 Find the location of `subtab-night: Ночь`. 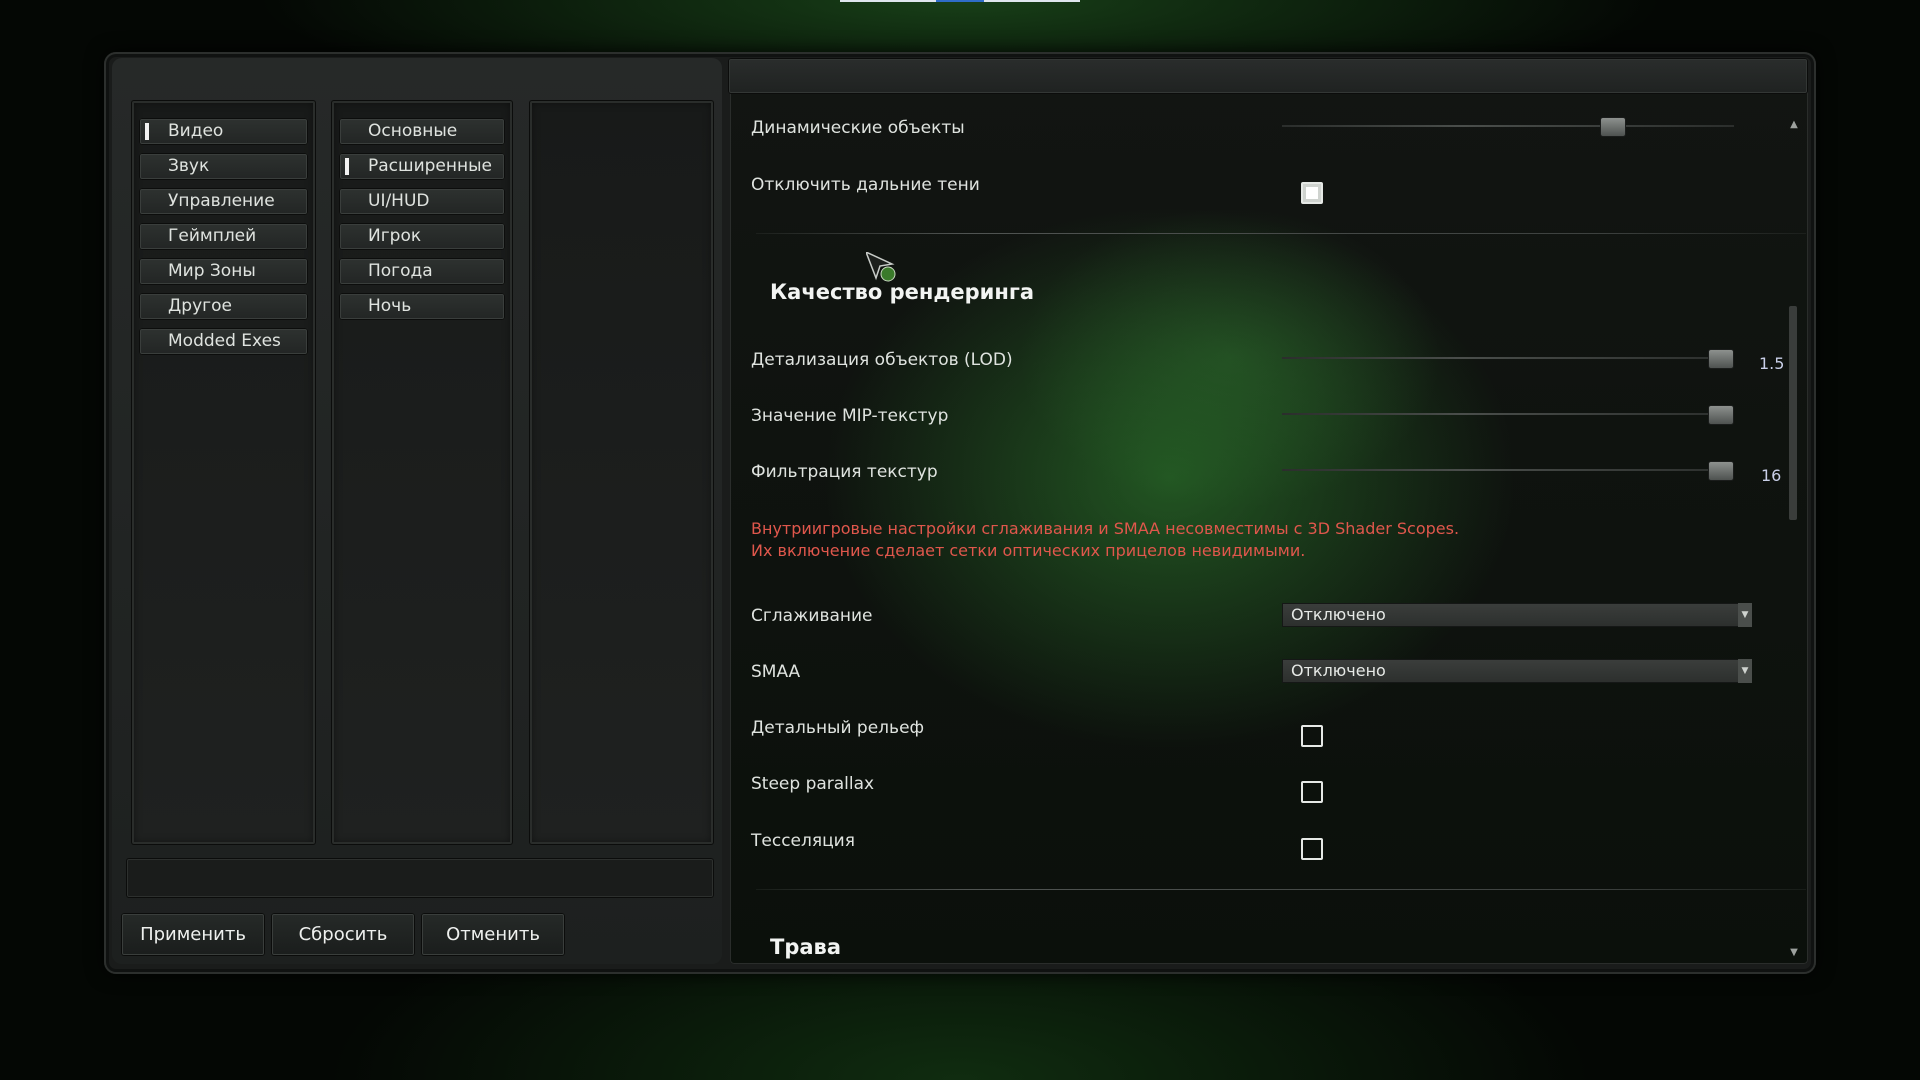

subtab-night: Ночь is located at coordinates (422, 306).